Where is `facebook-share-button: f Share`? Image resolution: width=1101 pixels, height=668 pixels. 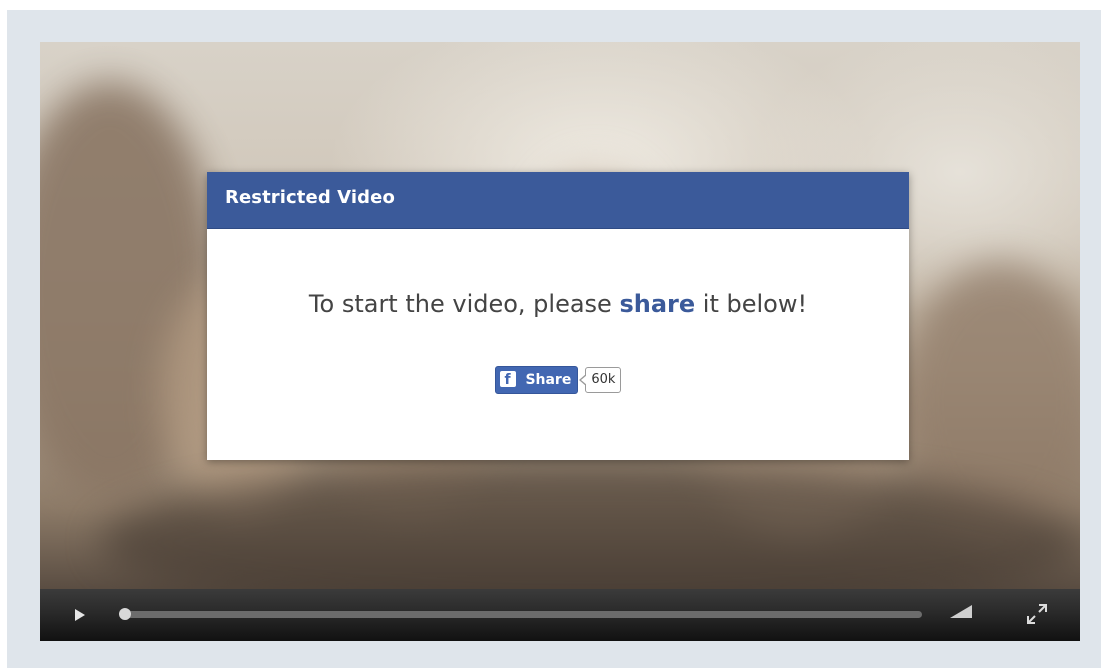
facebook-share-button: f Share is located at coordinates (536, 380).